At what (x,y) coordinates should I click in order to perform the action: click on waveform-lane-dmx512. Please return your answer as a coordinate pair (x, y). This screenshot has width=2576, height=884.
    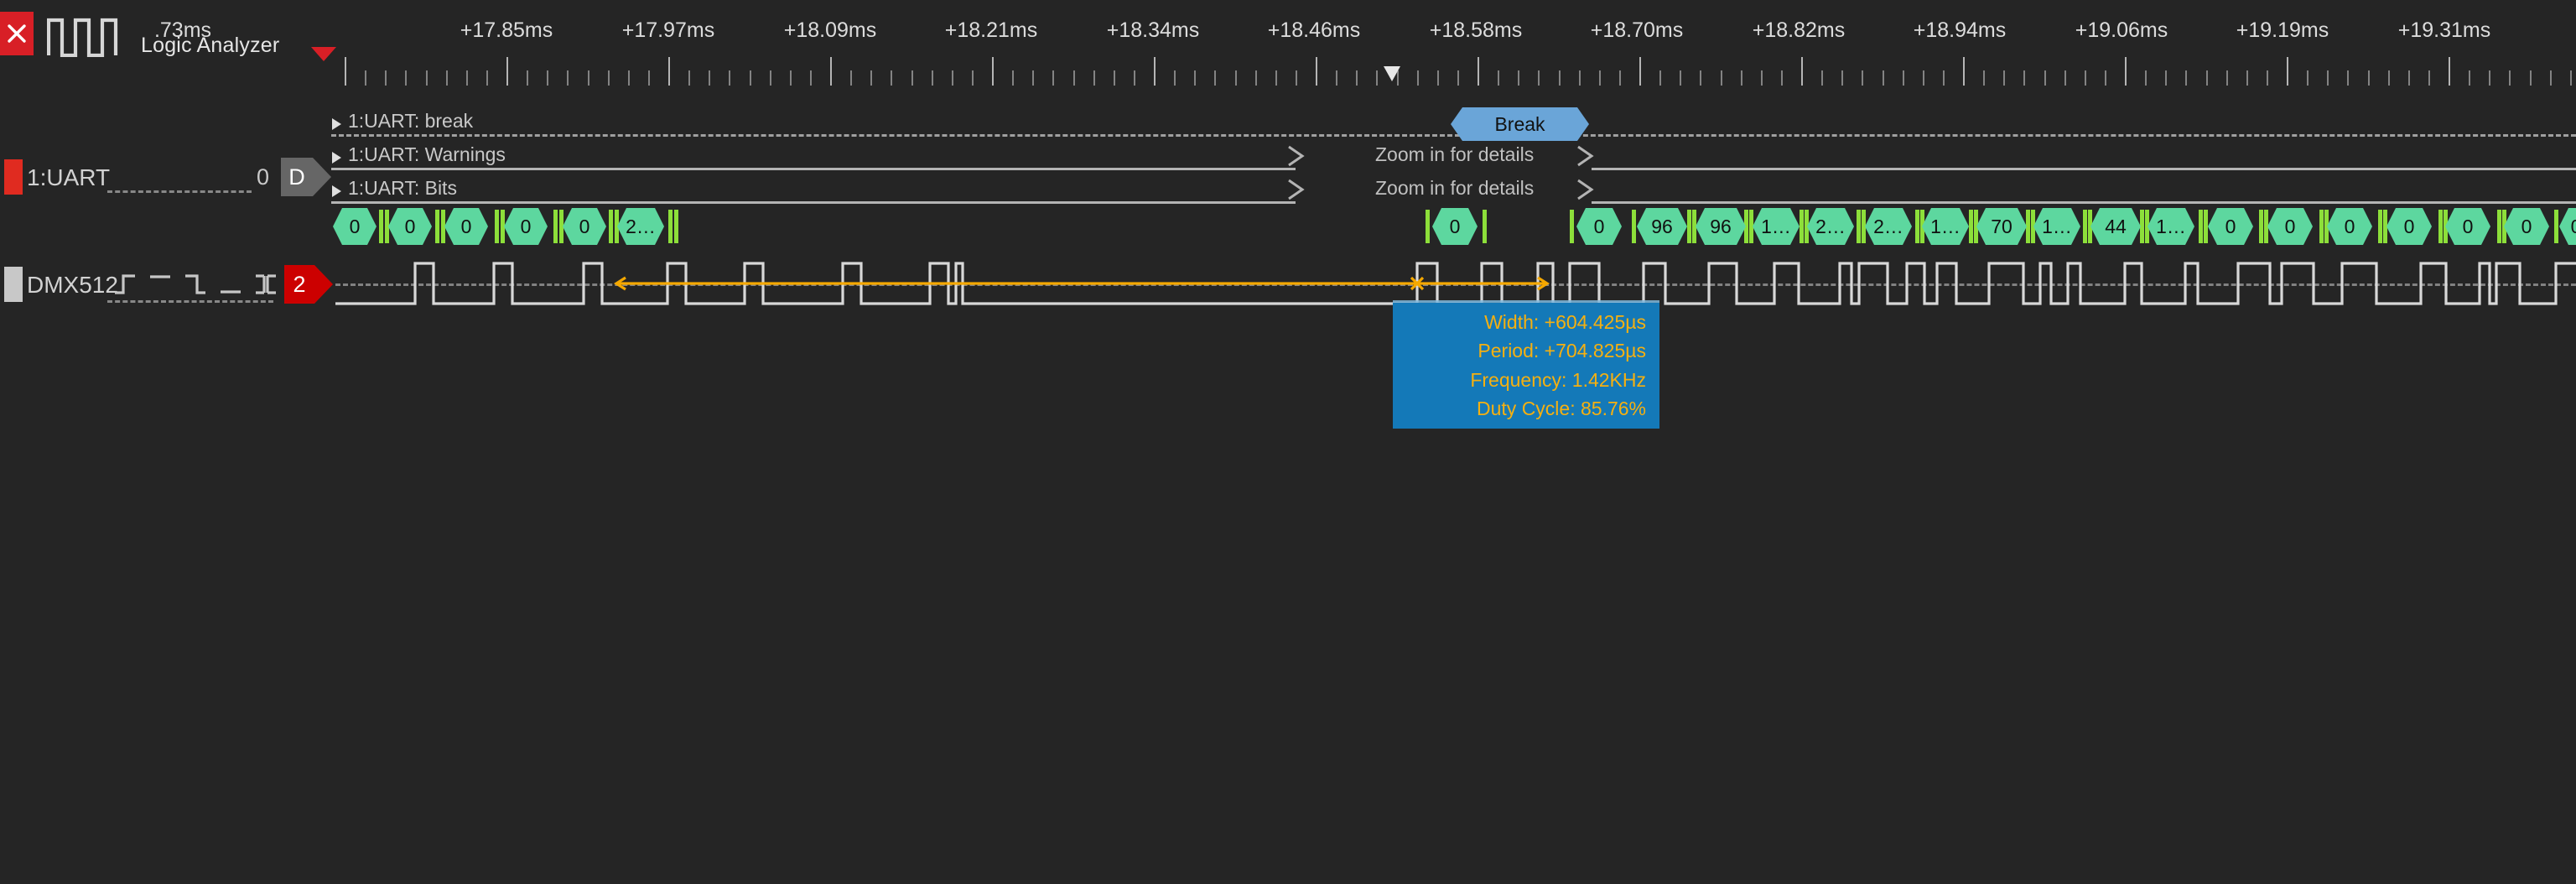
    Looking at the image, I should click on (1288, 281).